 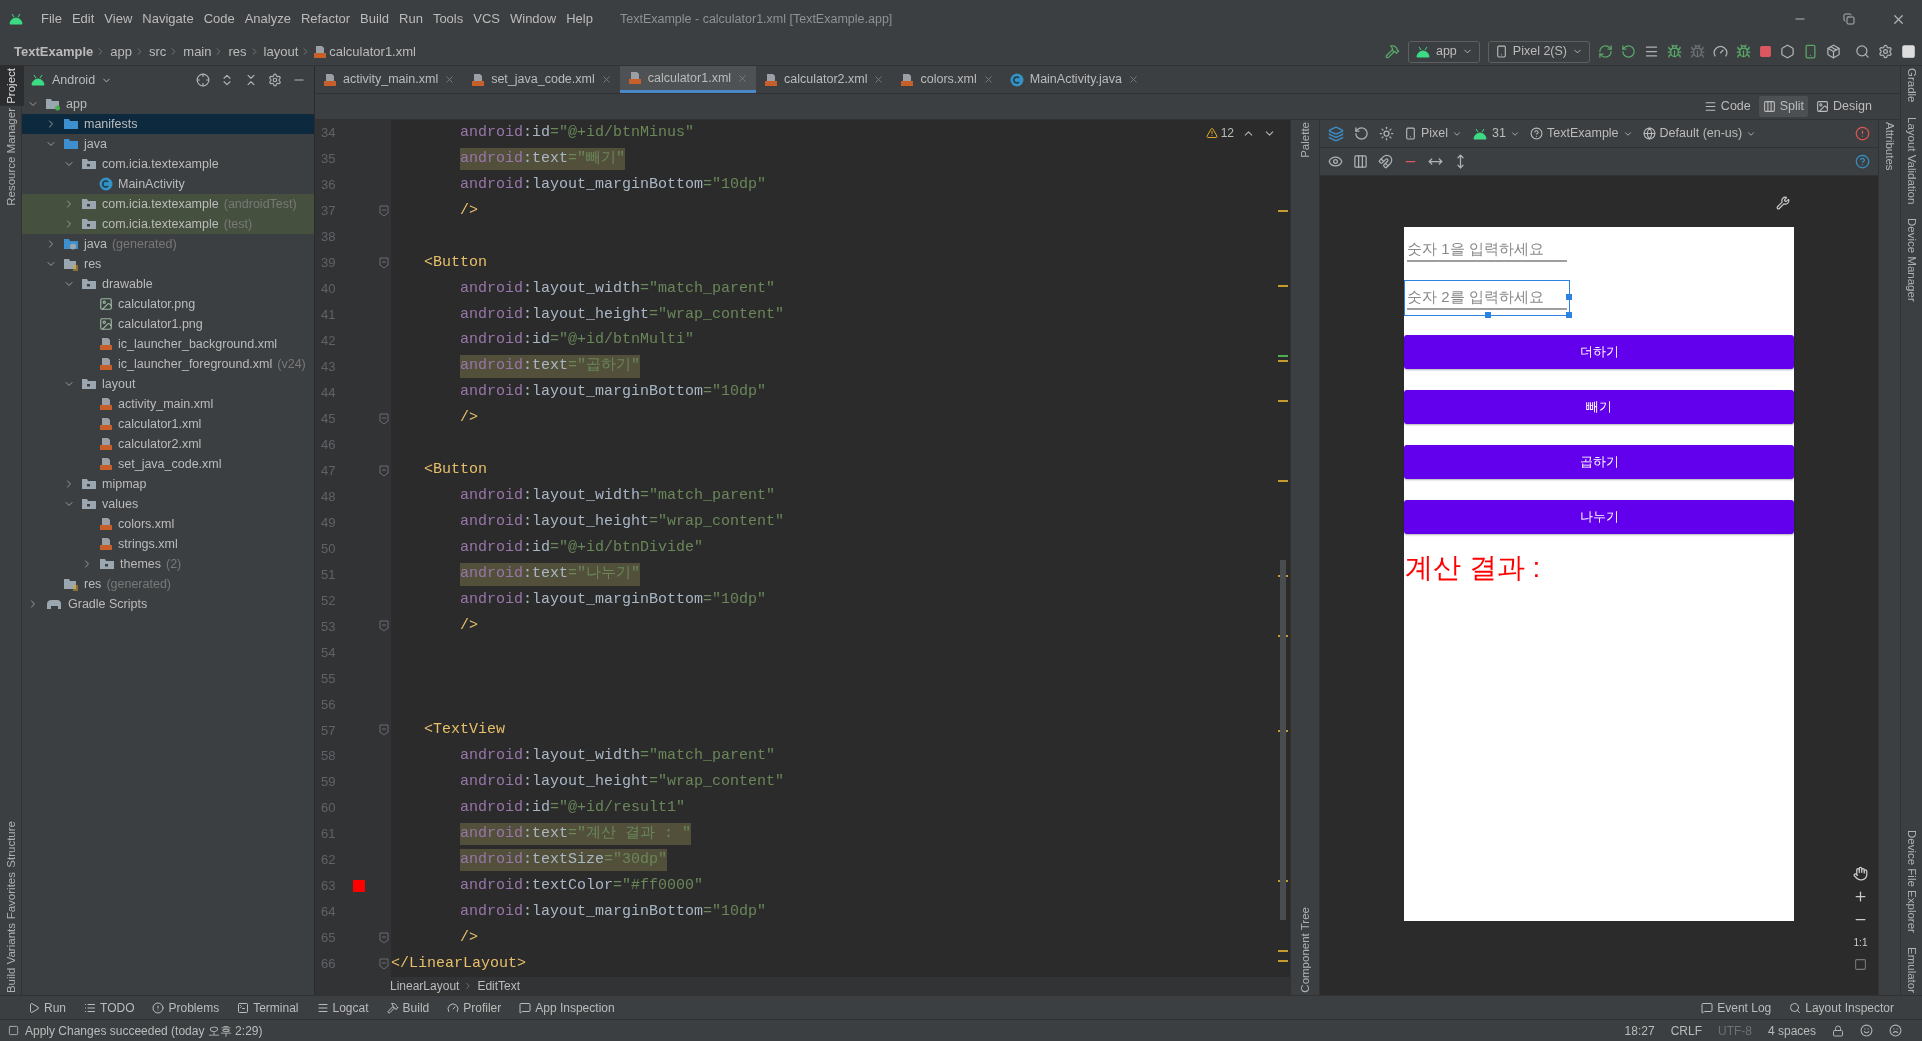 I want to click on tool-window-tab: Project, so click(x=12, y=86).